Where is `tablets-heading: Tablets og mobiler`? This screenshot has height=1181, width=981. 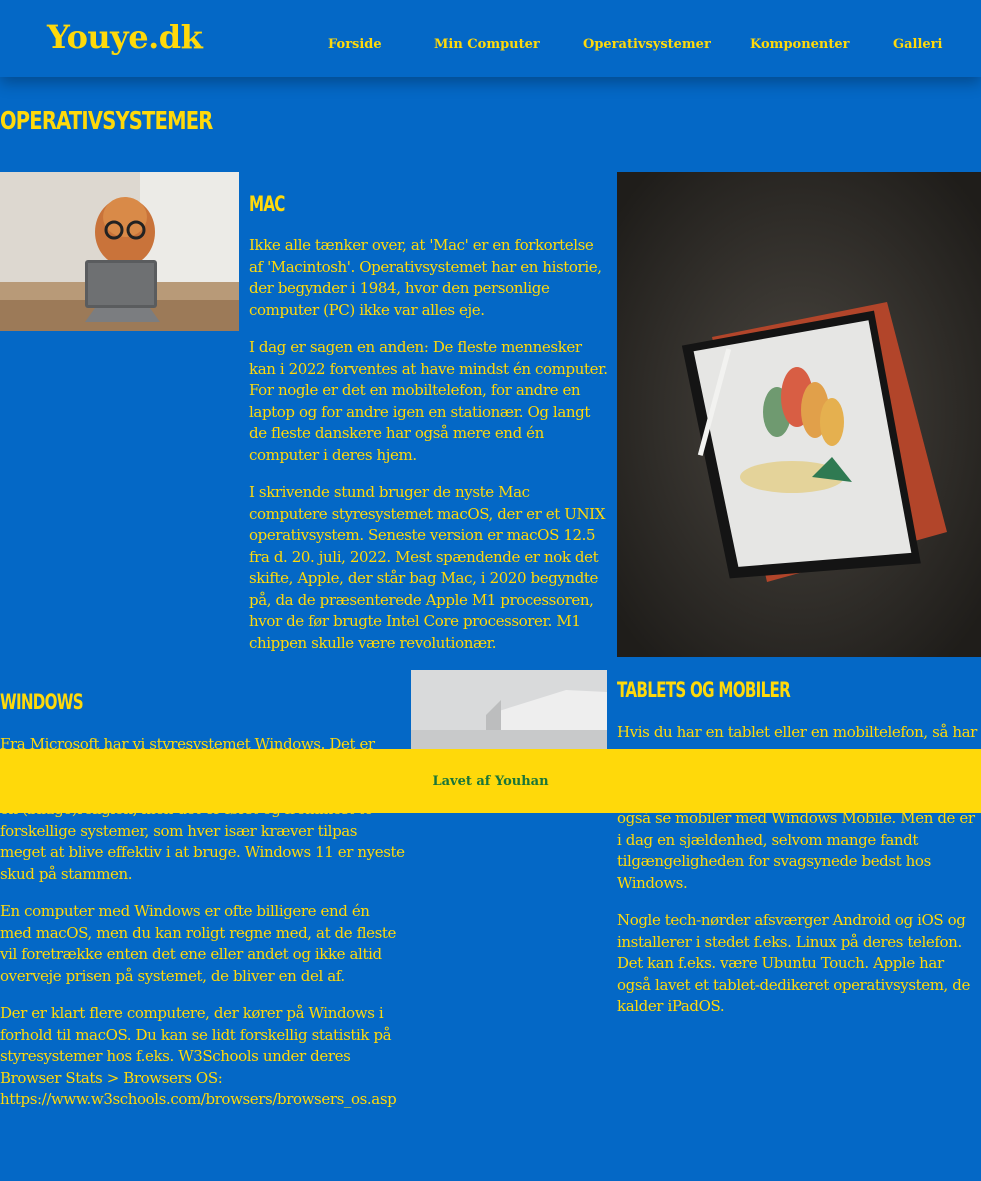
tablets-heading: Tablets og mobiler is located at coordinates (704, 690).